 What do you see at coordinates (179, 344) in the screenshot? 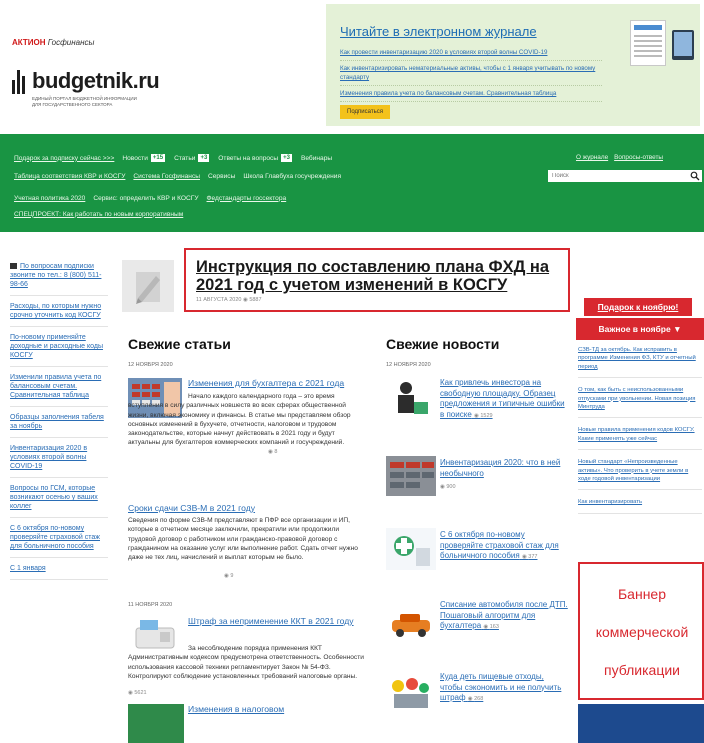
I see `articles-heading: Свежие статьи` at bounding box center [179, 344].